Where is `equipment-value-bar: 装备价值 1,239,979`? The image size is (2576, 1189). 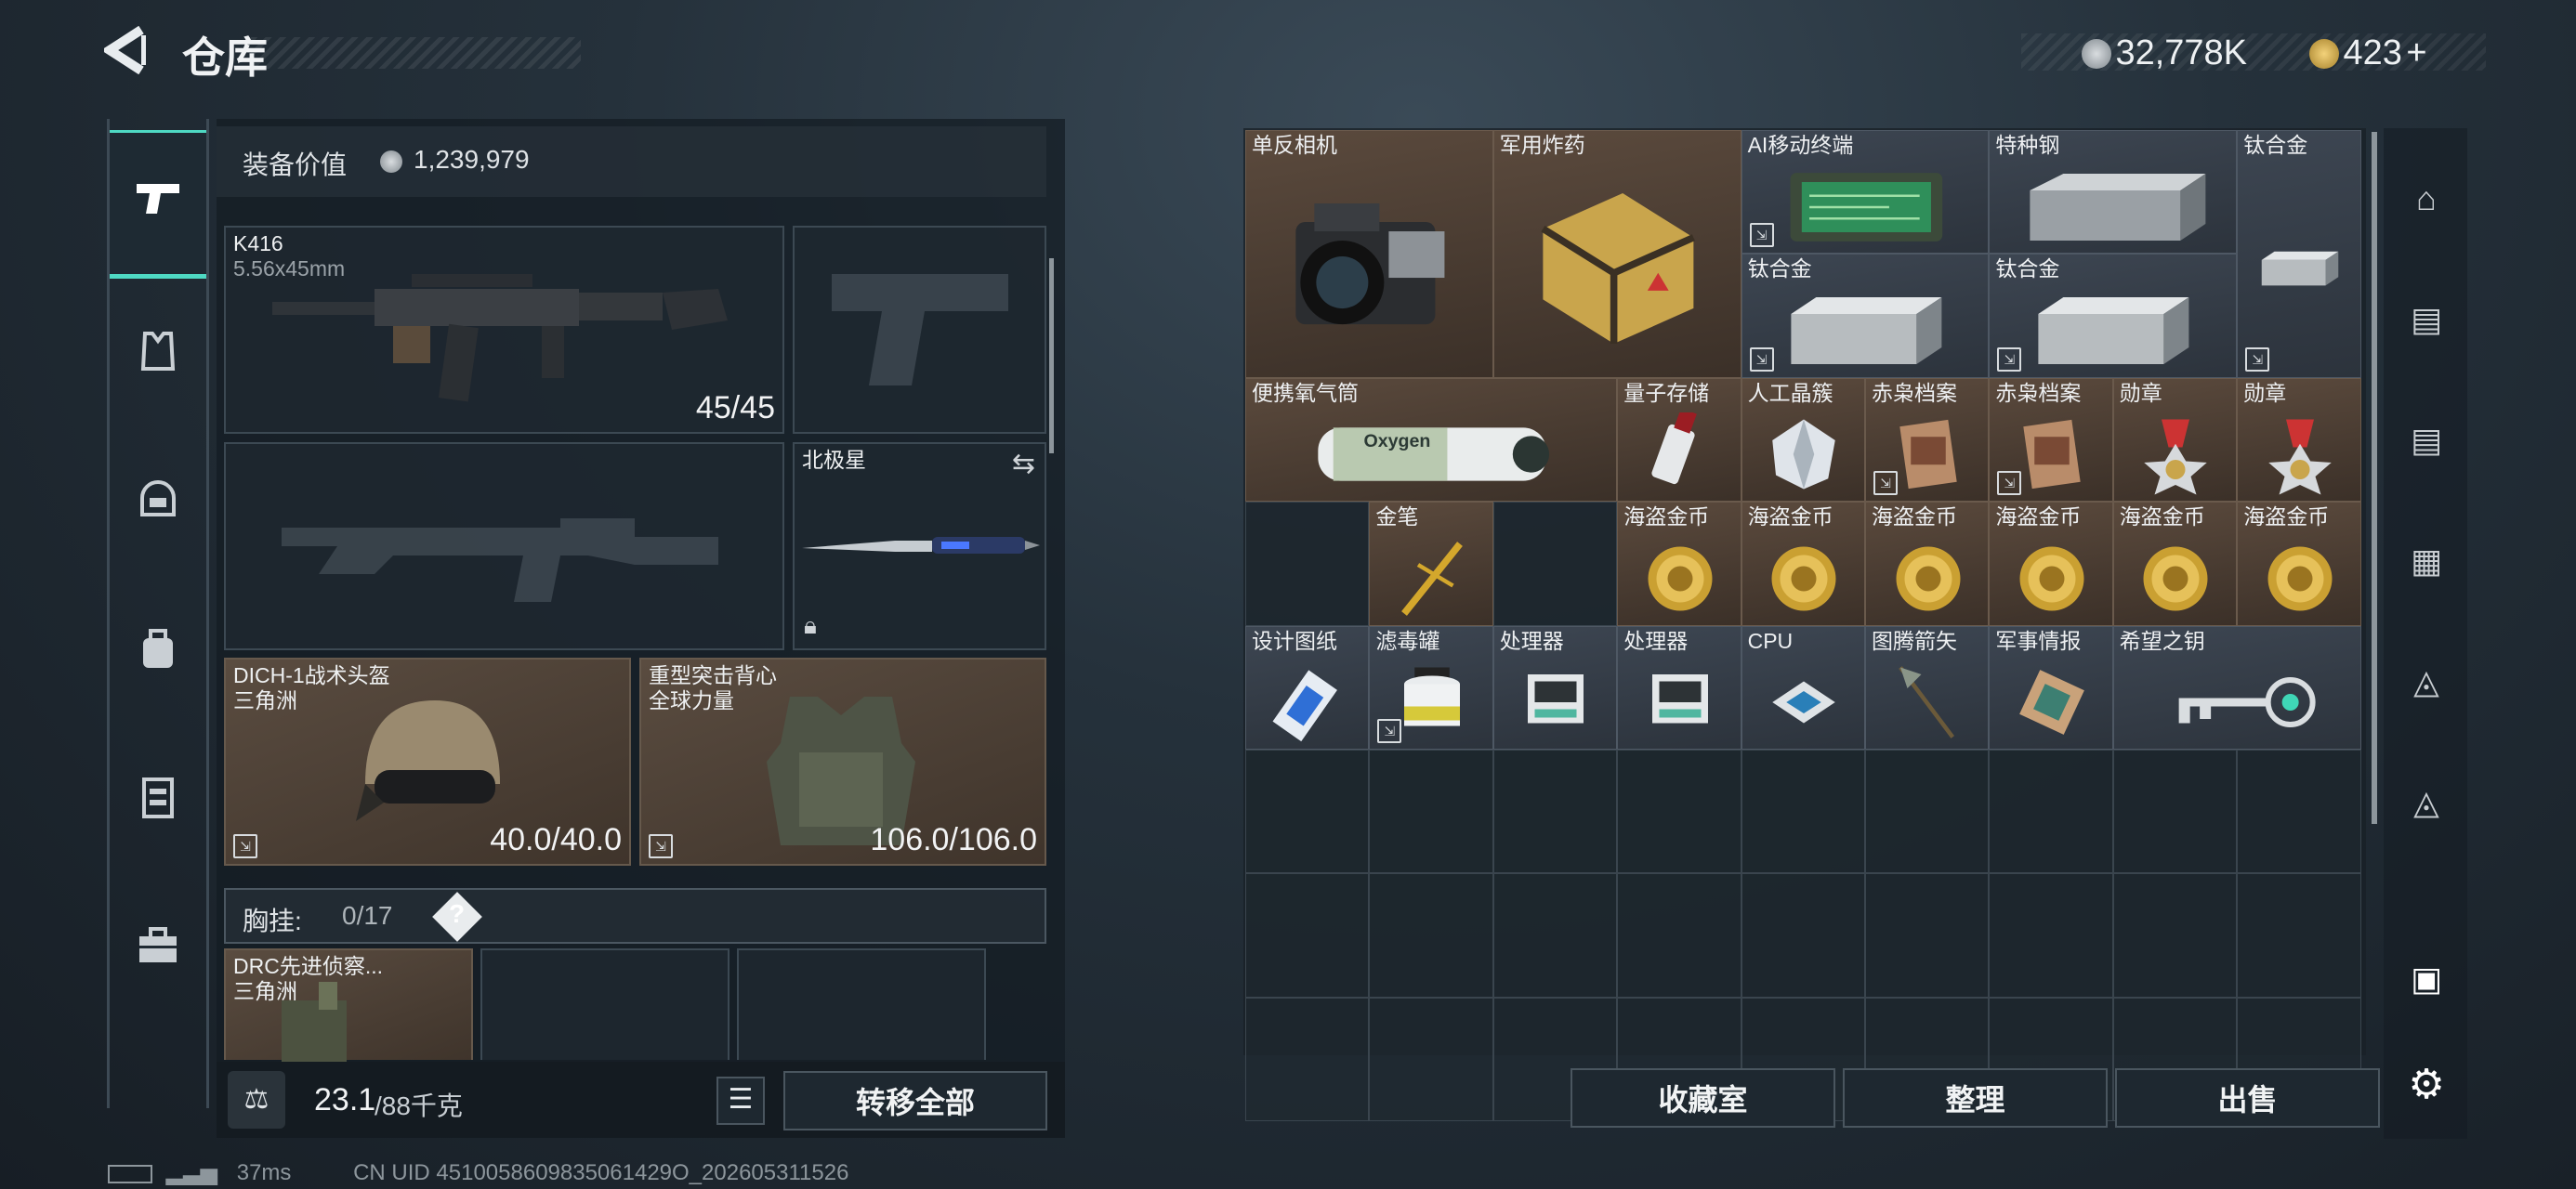
equipment-value-bar: 装备价值 1,239,979 is located at coordinates (631, 161).